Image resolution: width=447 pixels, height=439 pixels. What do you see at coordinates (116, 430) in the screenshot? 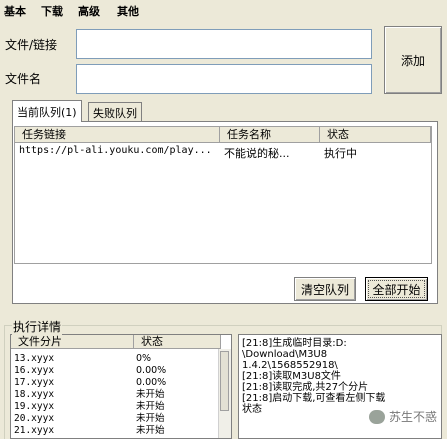
I see `list-item: 21.xyyx 未开始` at bounding box center [116, 430].